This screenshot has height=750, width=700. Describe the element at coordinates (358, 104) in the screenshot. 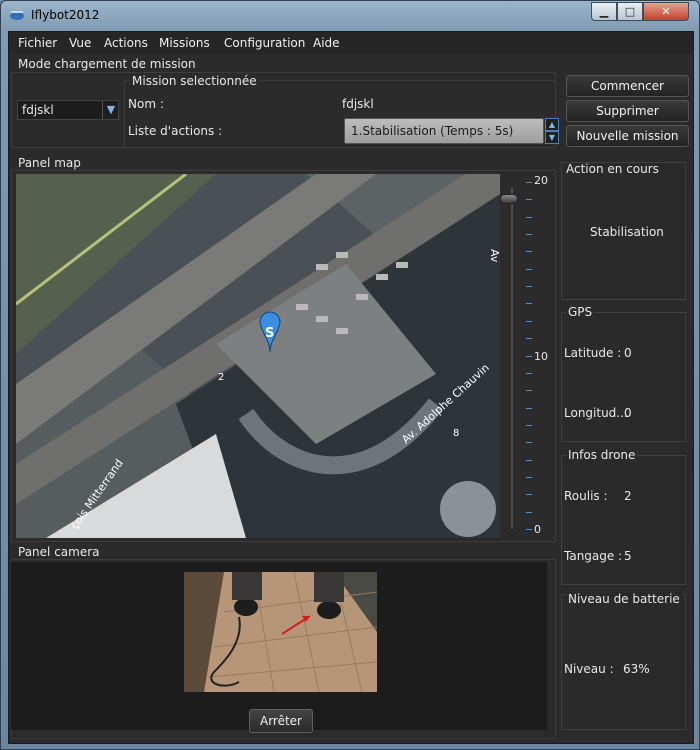

I see `mission-name-value: fdjskl` at that location.